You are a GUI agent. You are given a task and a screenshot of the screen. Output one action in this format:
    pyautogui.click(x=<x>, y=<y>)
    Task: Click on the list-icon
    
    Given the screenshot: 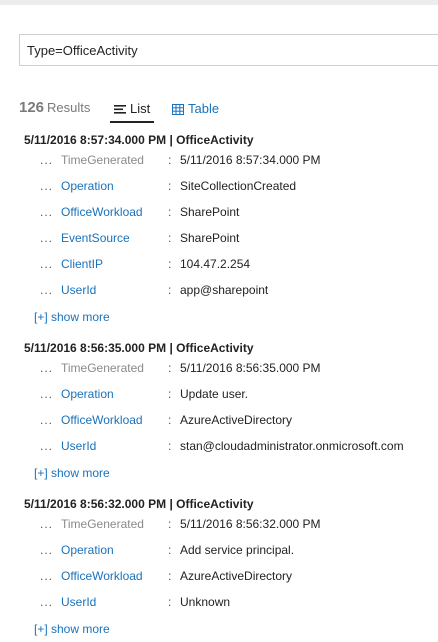 What is the action you would take?
    pyautogui.click(x=120, y=110)
    